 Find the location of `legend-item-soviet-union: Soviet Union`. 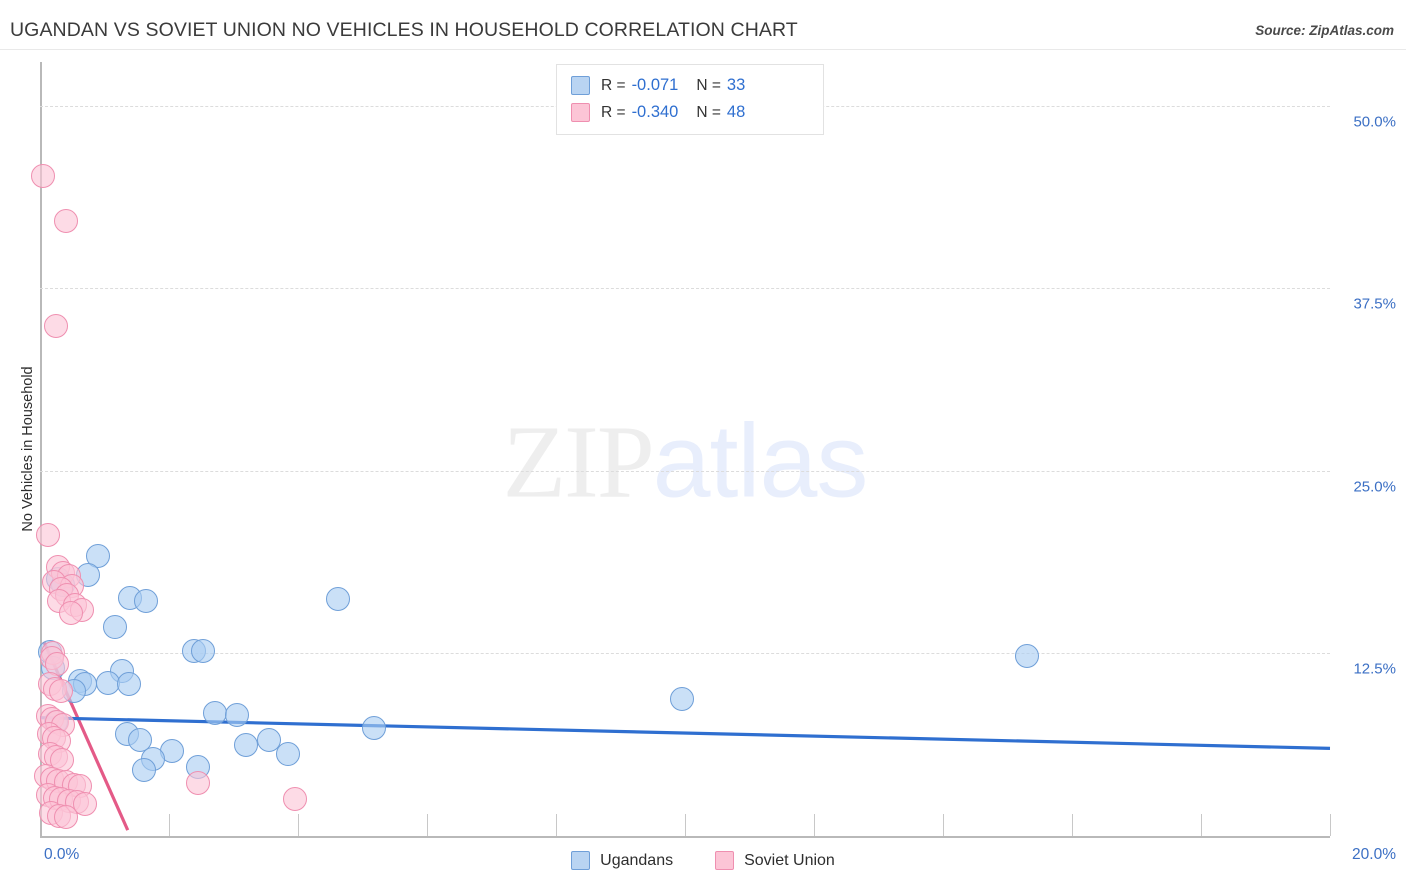

legend-item-soviet-union: Soviet Union is located at coordinates (775, 860).